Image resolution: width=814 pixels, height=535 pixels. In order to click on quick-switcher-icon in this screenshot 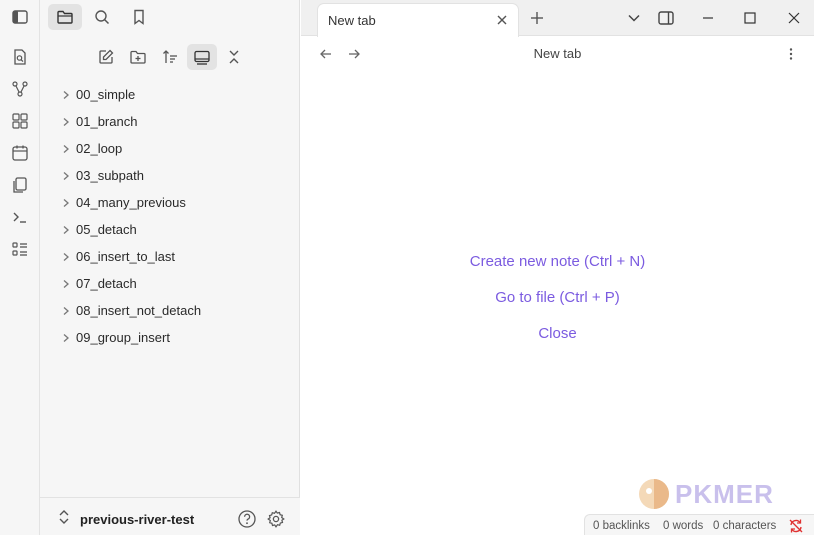, I will do `click(20, 57)`.